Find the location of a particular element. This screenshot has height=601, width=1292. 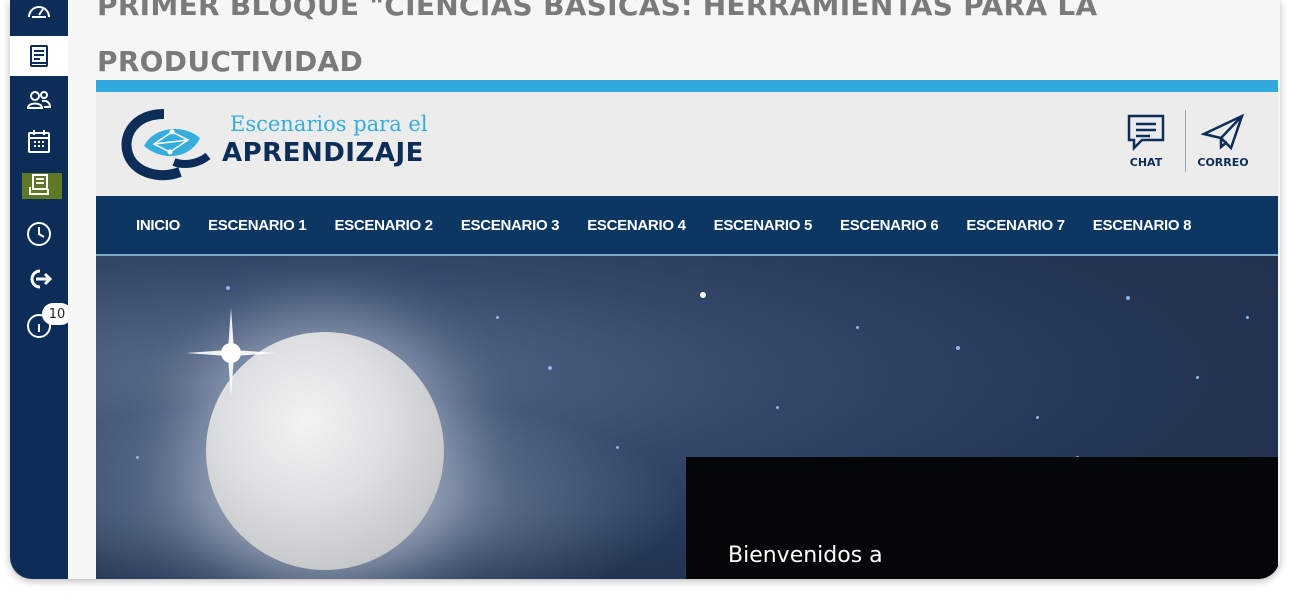

sidebar-item-history is located at coordinates (39, 234).